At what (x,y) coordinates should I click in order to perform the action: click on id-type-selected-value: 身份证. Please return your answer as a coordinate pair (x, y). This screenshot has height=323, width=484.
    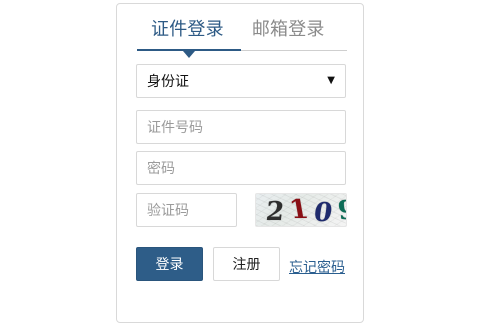
    Looking at the image, I should click on (168, 82).